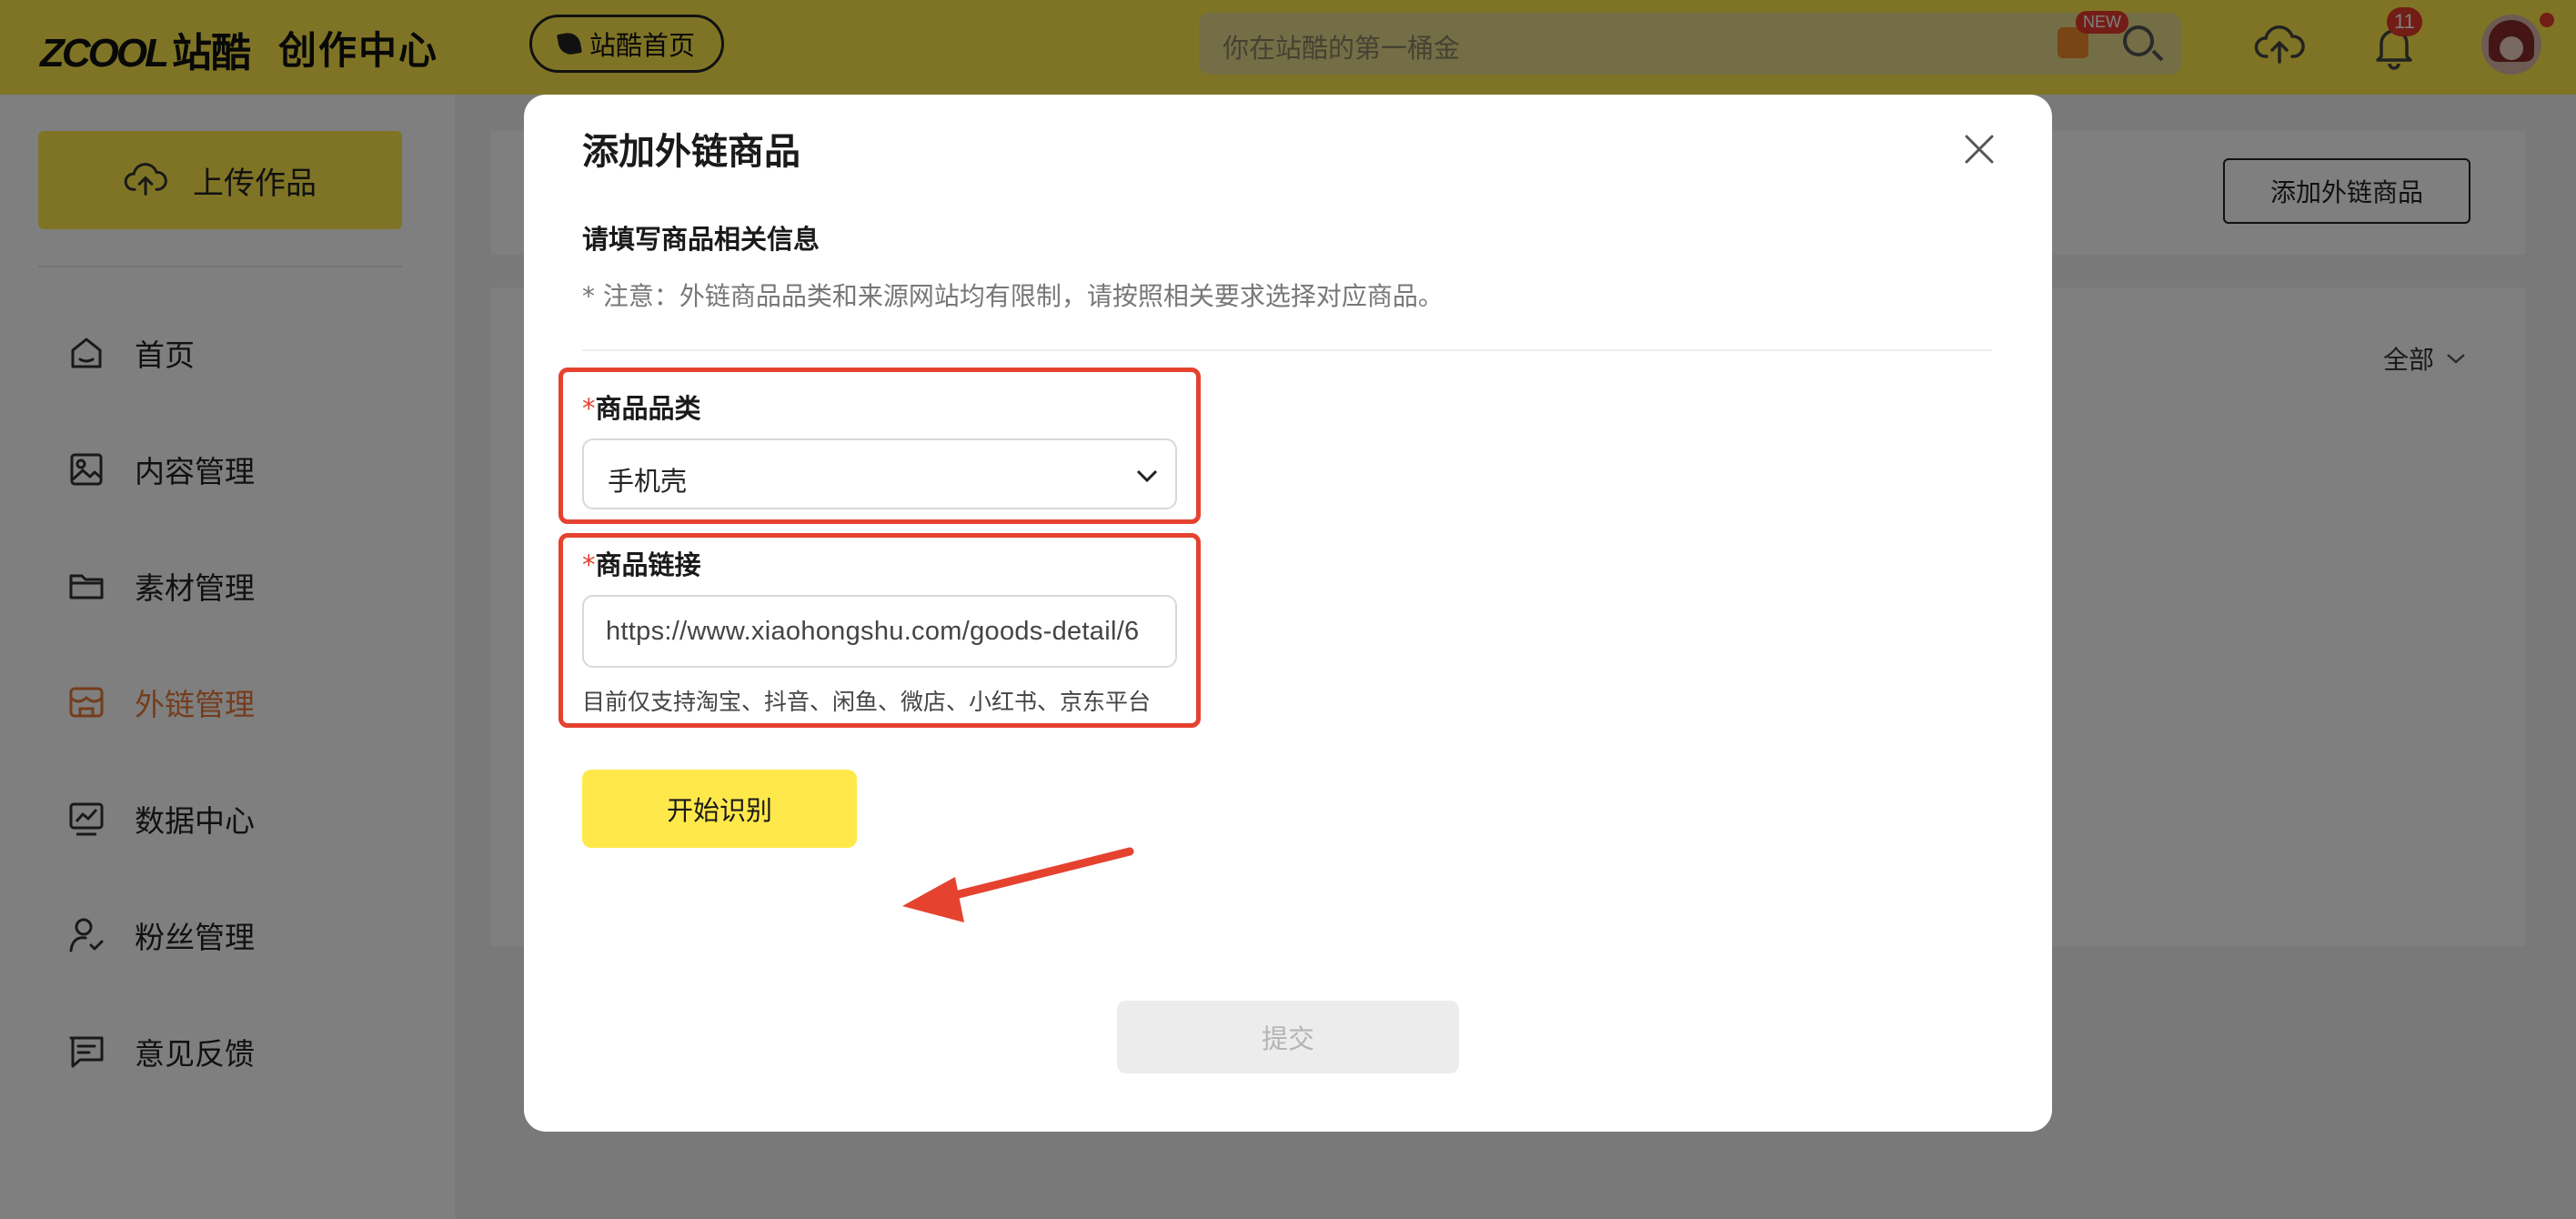  What do you see at coordinates (691, 152) in the screenshot?
I see `dialog-title: 添加外链商品` at bounding box center [691, 152].